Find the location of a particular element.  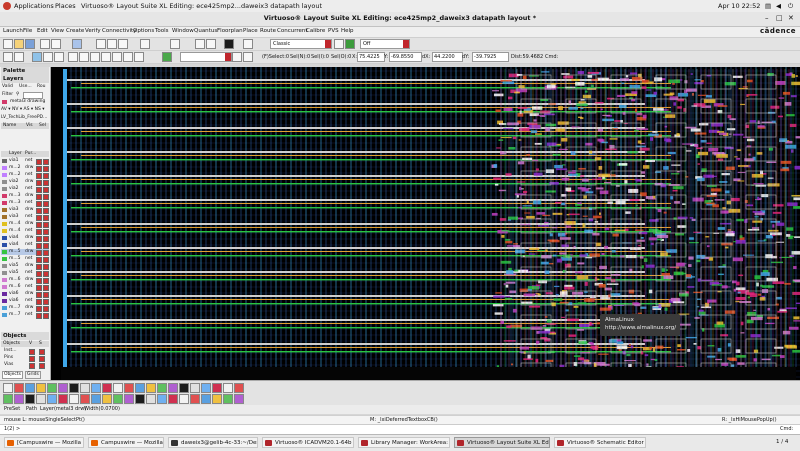

zoom-fit-icon is located at coordinates (123, 44).